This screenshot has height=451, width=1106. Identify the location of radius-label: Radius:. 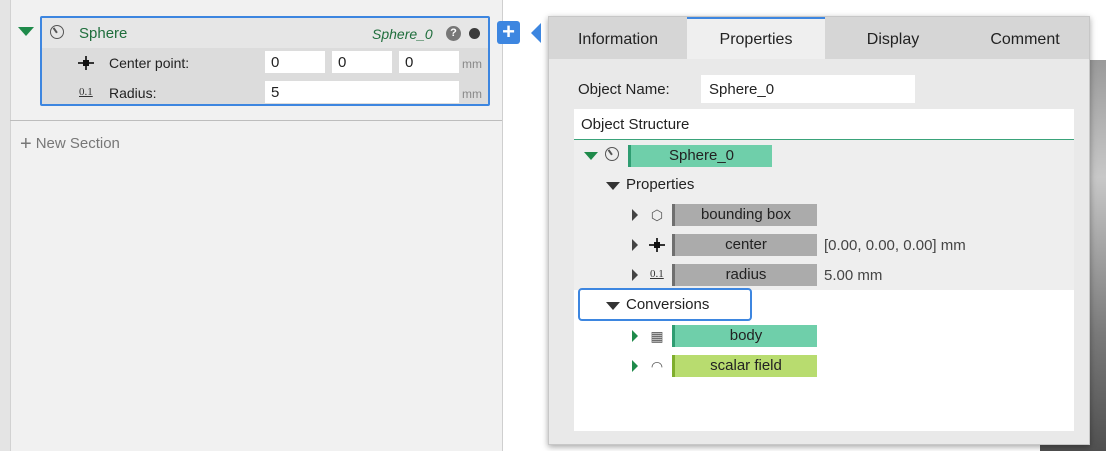
(133, 93).